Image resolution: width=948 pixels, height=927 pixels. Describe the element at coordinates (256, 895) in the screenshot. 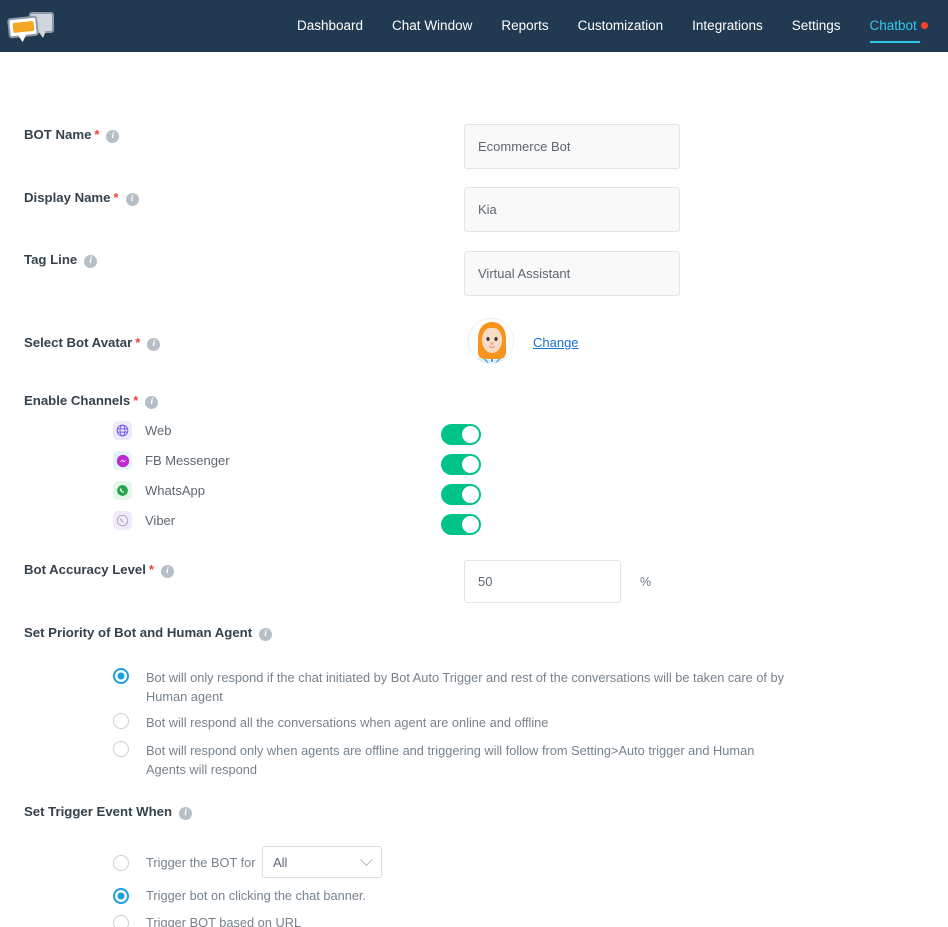

I see `trigger-option-1-label: Trigger bot on clicking the chat banner.` at that location.